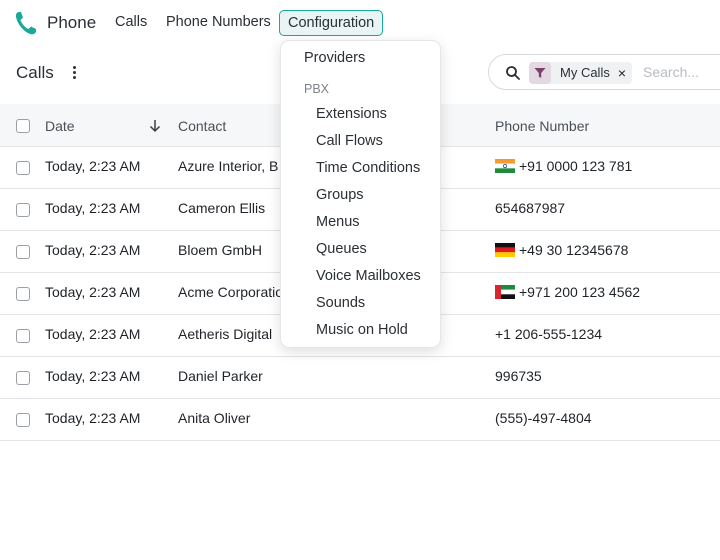 The image size is (720, 560). Describe the element at coordinates (585, 72) in the screenshot. I see `filter-chip-label: My Calls` at that location.